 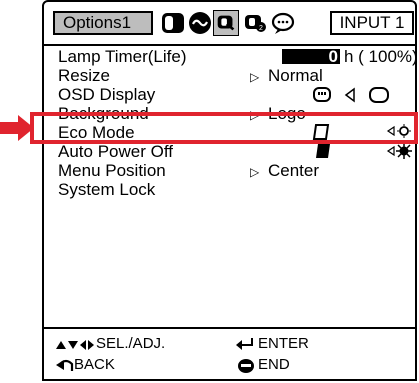 What do you see at coordinates (226, 23) in the screenshot?
I see `options1-icon` at bounding box center [226, 23].